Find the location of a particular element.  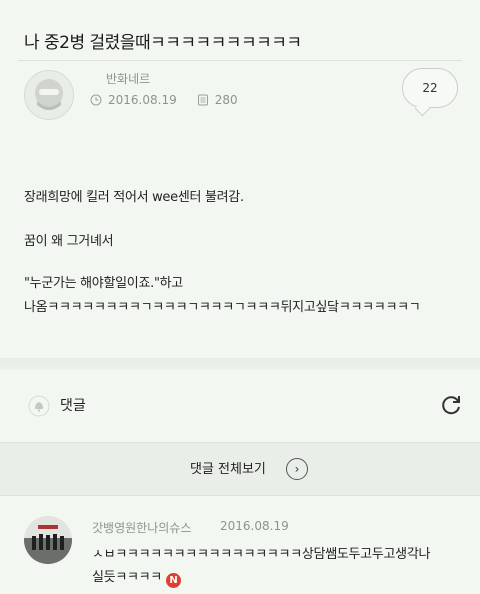

commenter-name: 갓뱅영원한나의슈스 is located at coordinates (141, 527).